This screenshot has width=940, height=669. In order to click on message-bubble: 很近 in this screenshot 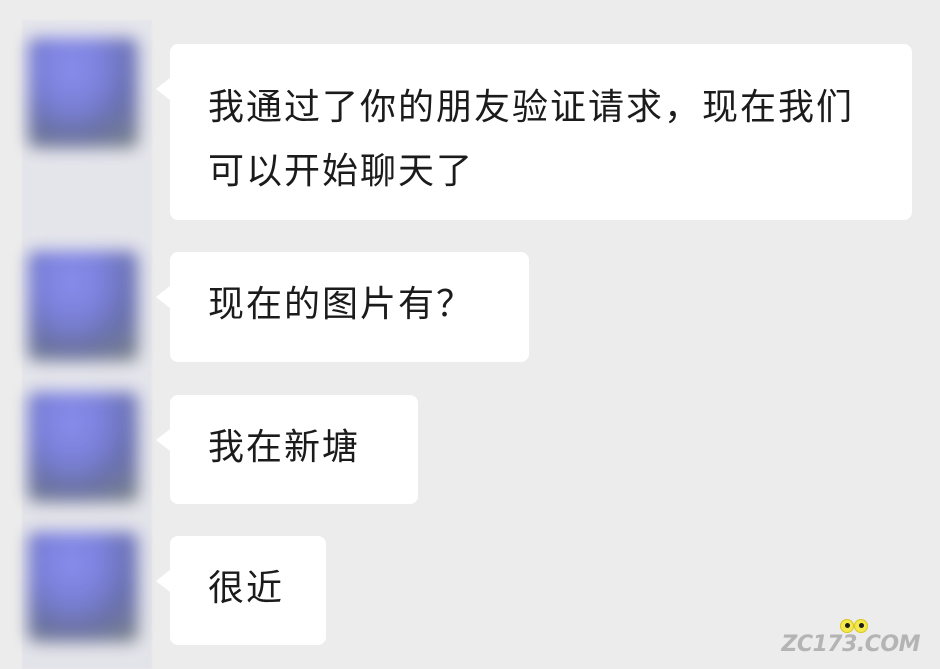, I will do `click(241, 590)`.